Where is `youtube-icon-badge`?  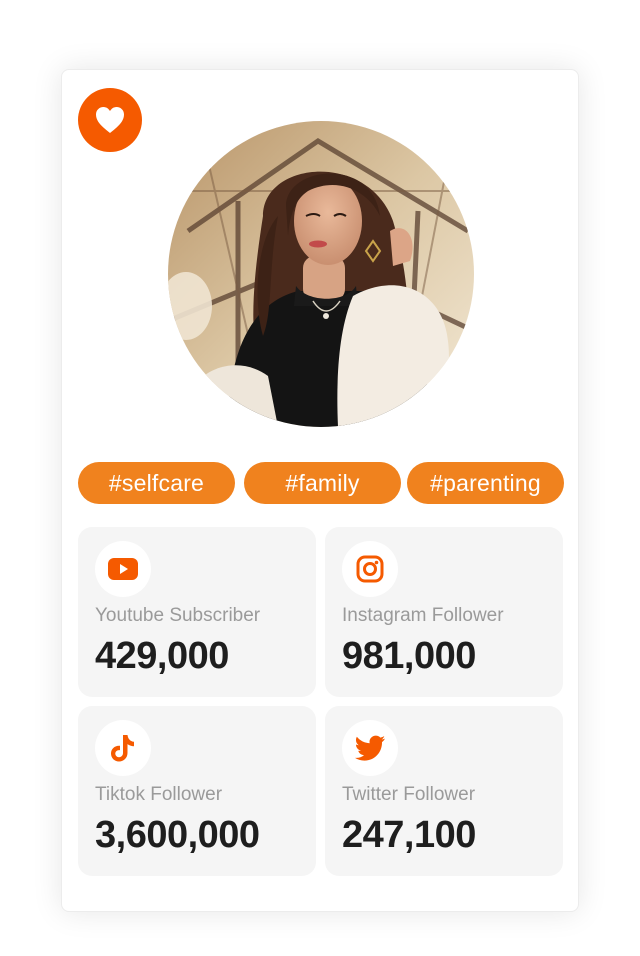
youtube-icon-badge is located at coordinates (123, 569).